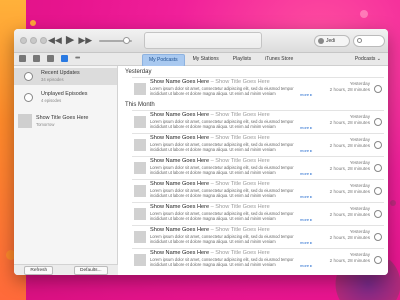 The width and height of the screenshot is (400, 300). Describe the element at coordinates (39, 270) in the screenshot. I see `refresh-button: Refresh` at that location.